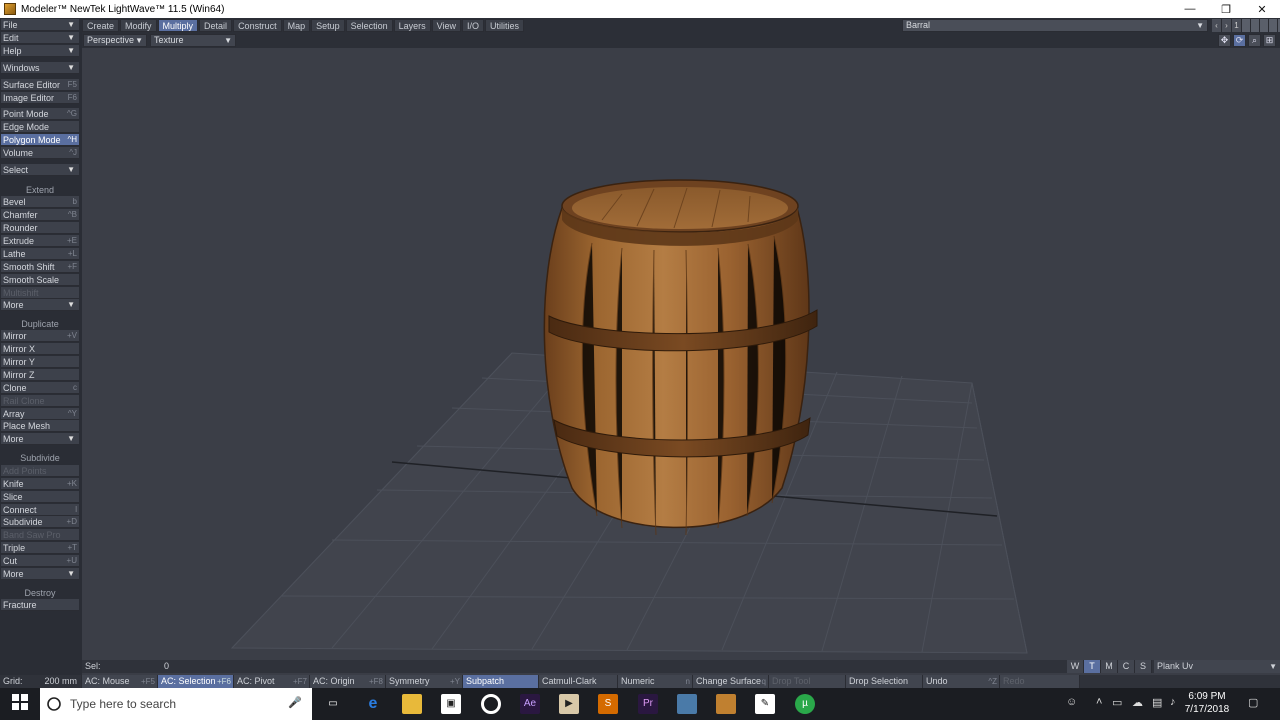 This screenshot has height=720, width=1280. Describe the element at coordinates (40, 548) in the screenshot. I see `triple-button: Triple +T` at that location.